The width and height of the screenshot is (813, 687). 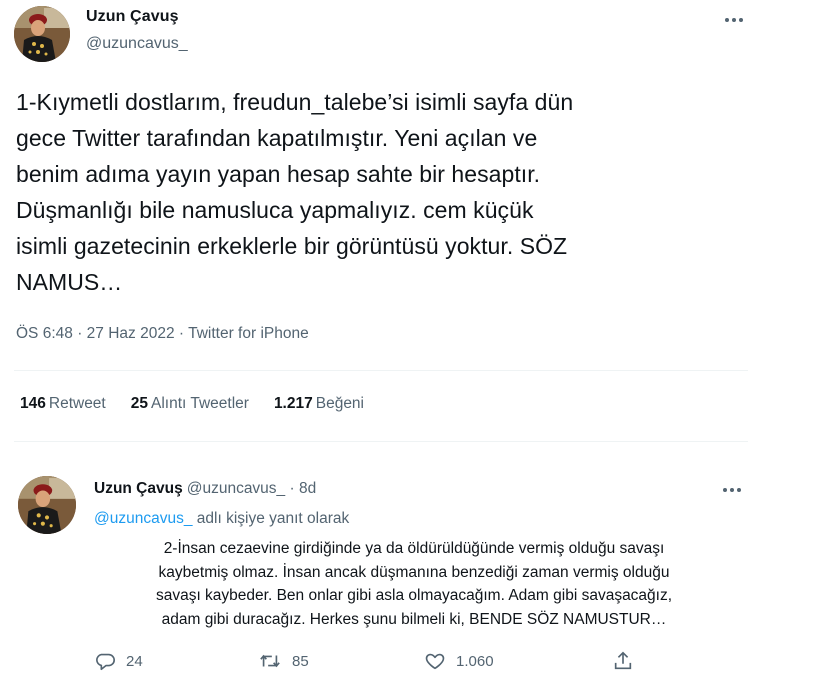 What do you see at coordinates (270, 661) in the screenshot?
I see `retweet-icon` at bounding box center [270, 661].